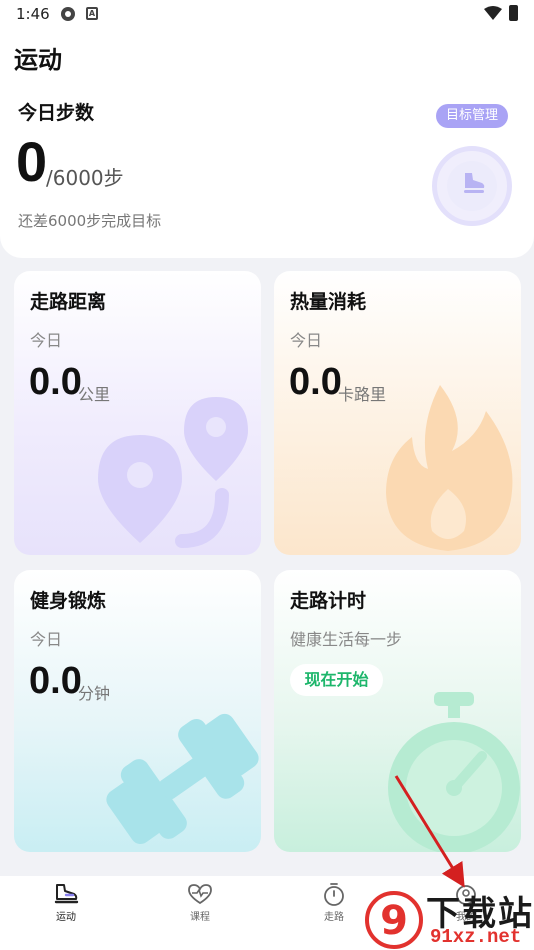 This screenshot has width=534, height=950. What do you see at coordinates (68, 302) in the screenshot?
I see `distance-title: 走路距离` at bounding box center [68, 302].